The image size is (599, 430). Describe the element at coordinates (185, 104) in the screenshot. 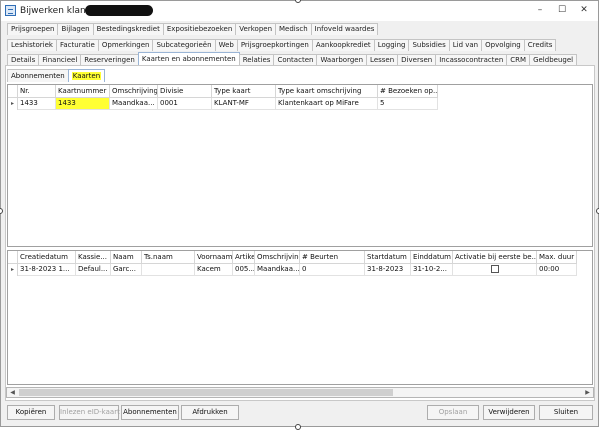

I see `cell-divisie: 0001` at that location.